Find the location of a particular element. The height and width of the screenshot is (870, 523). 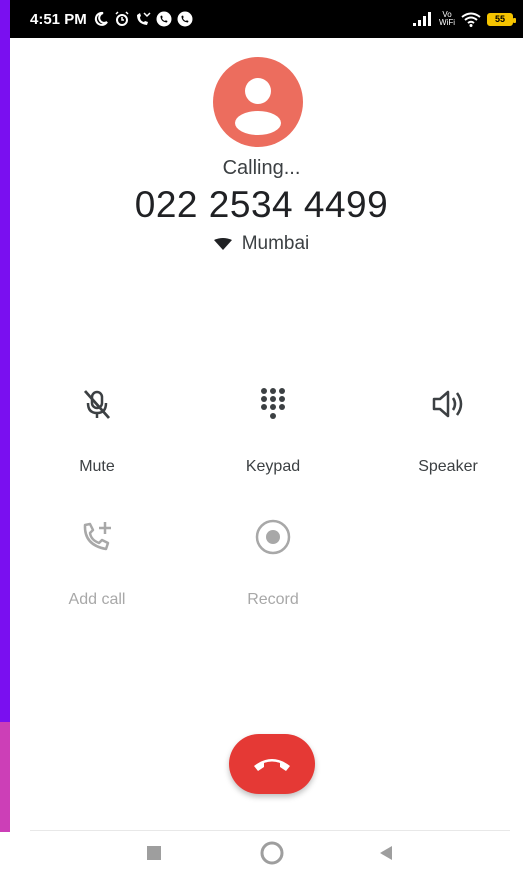

dialpad-icon is located at coordinates (273, 404).